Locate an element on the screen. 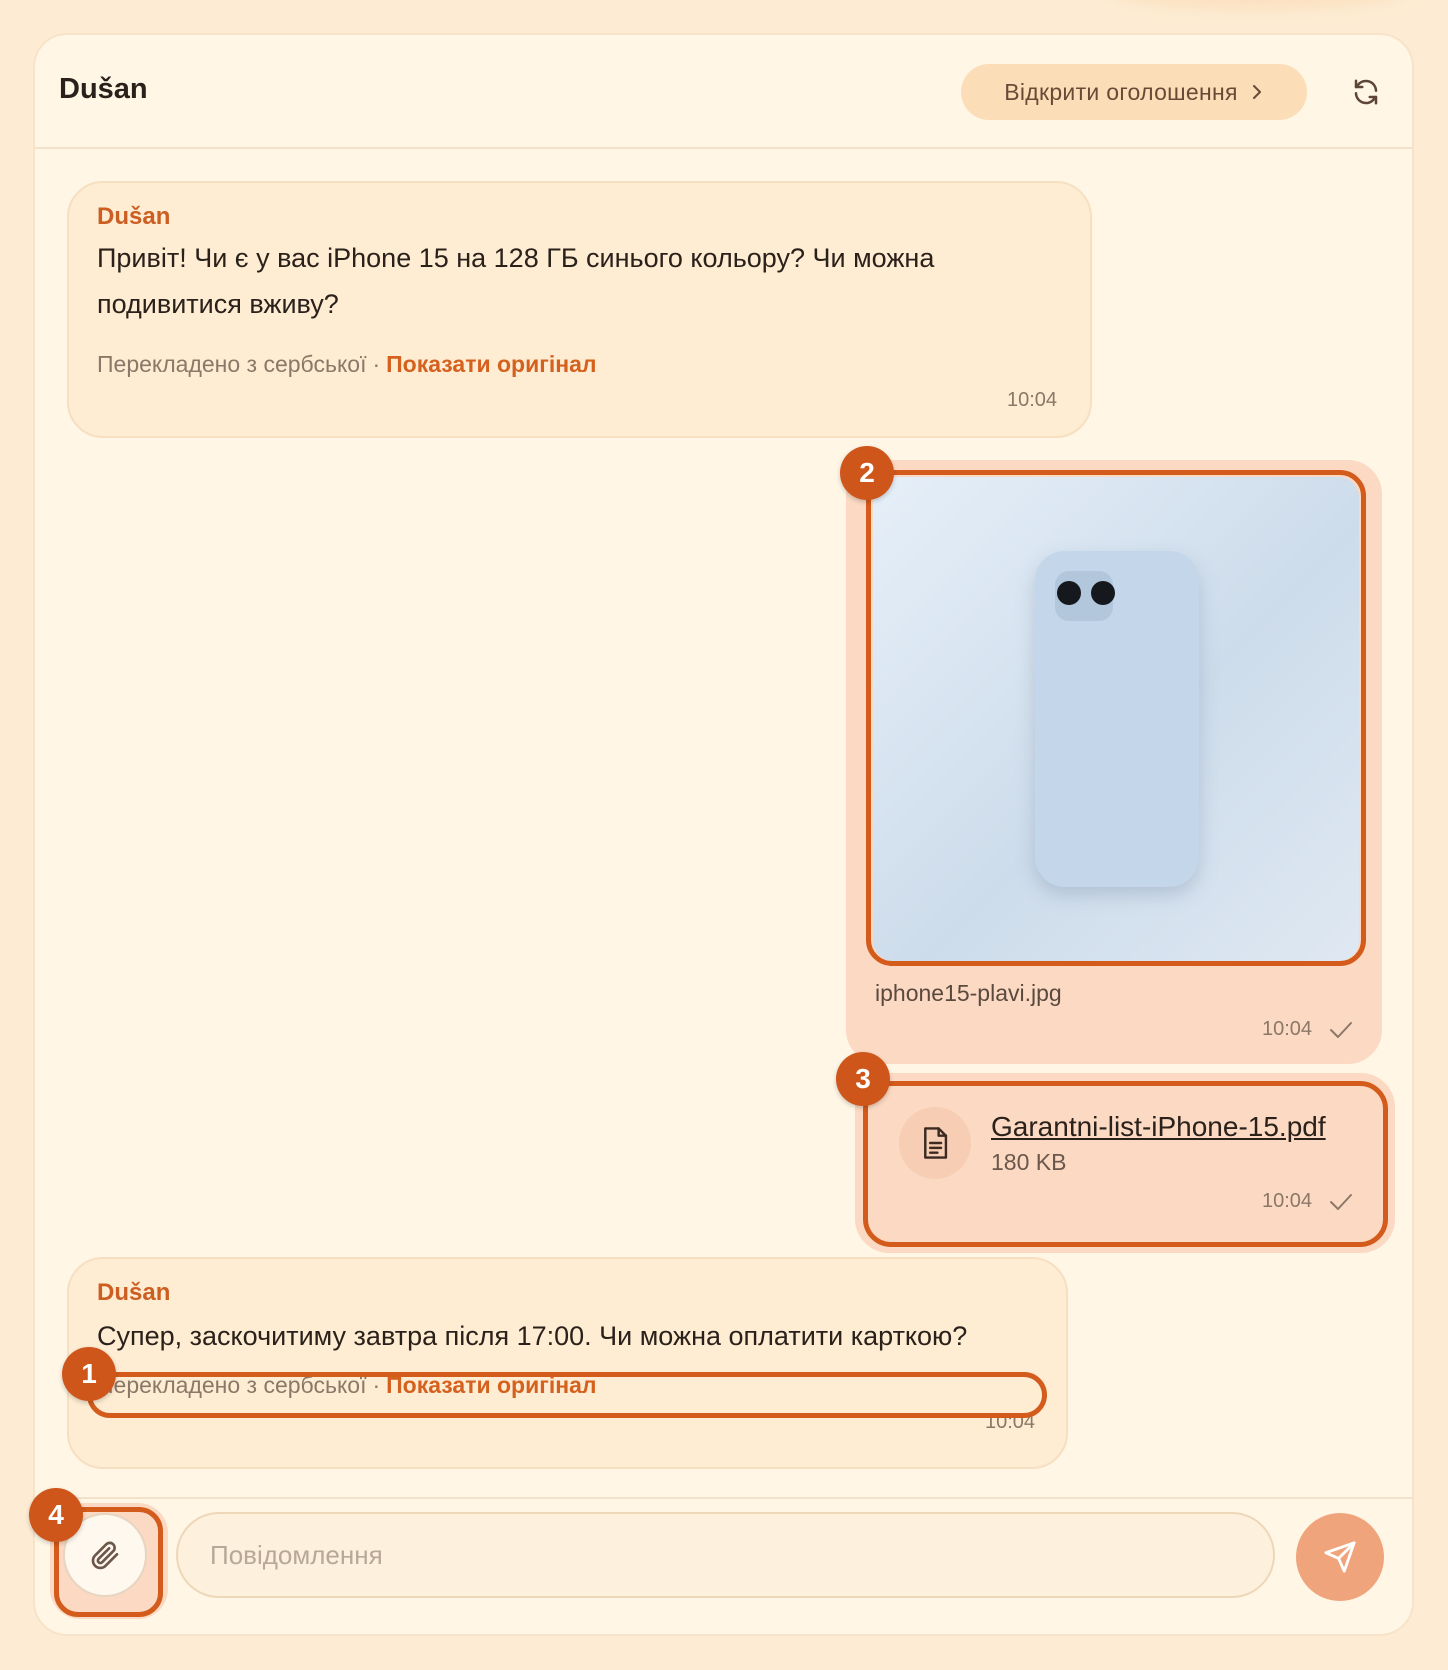 Image resolution: width=1448 pixels, height=1670 pixels. refresh-icon is located at coordinates (1366, 92).